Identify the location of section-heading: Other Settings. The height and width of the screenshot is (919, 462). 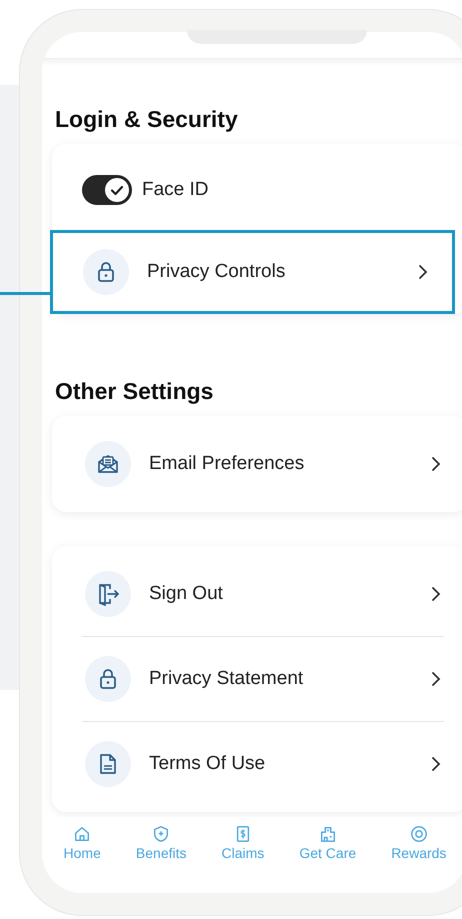
(134, 391).